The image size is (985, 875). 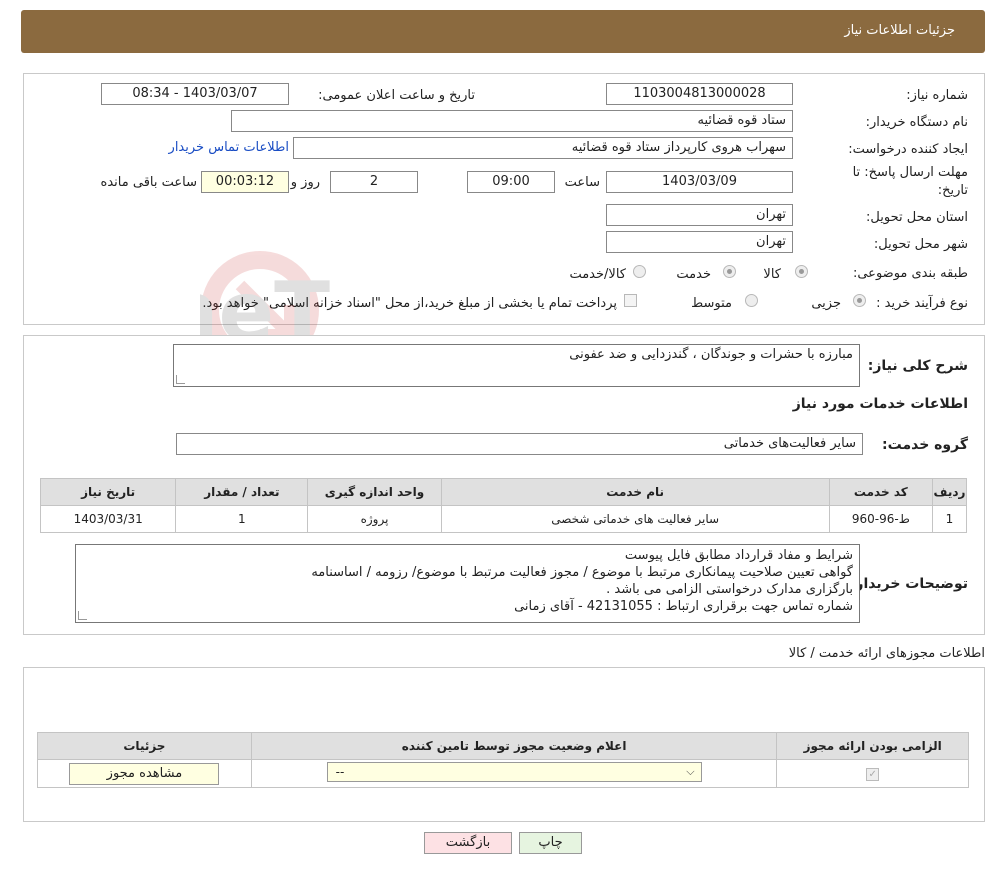 I want to click on view-permit-button: مشاهده مجوز, so click(x=144, y=773).